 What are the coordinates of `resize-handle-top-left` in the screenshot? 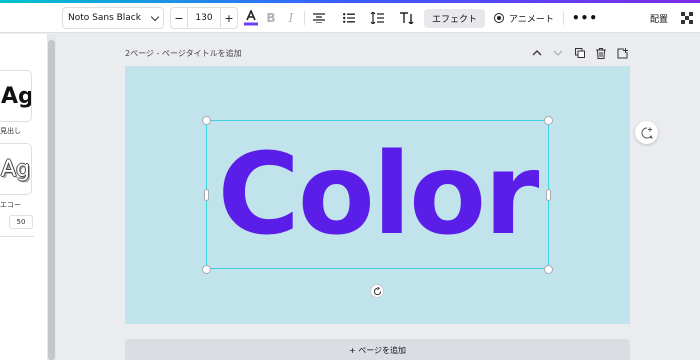 It's located at (206, 120).